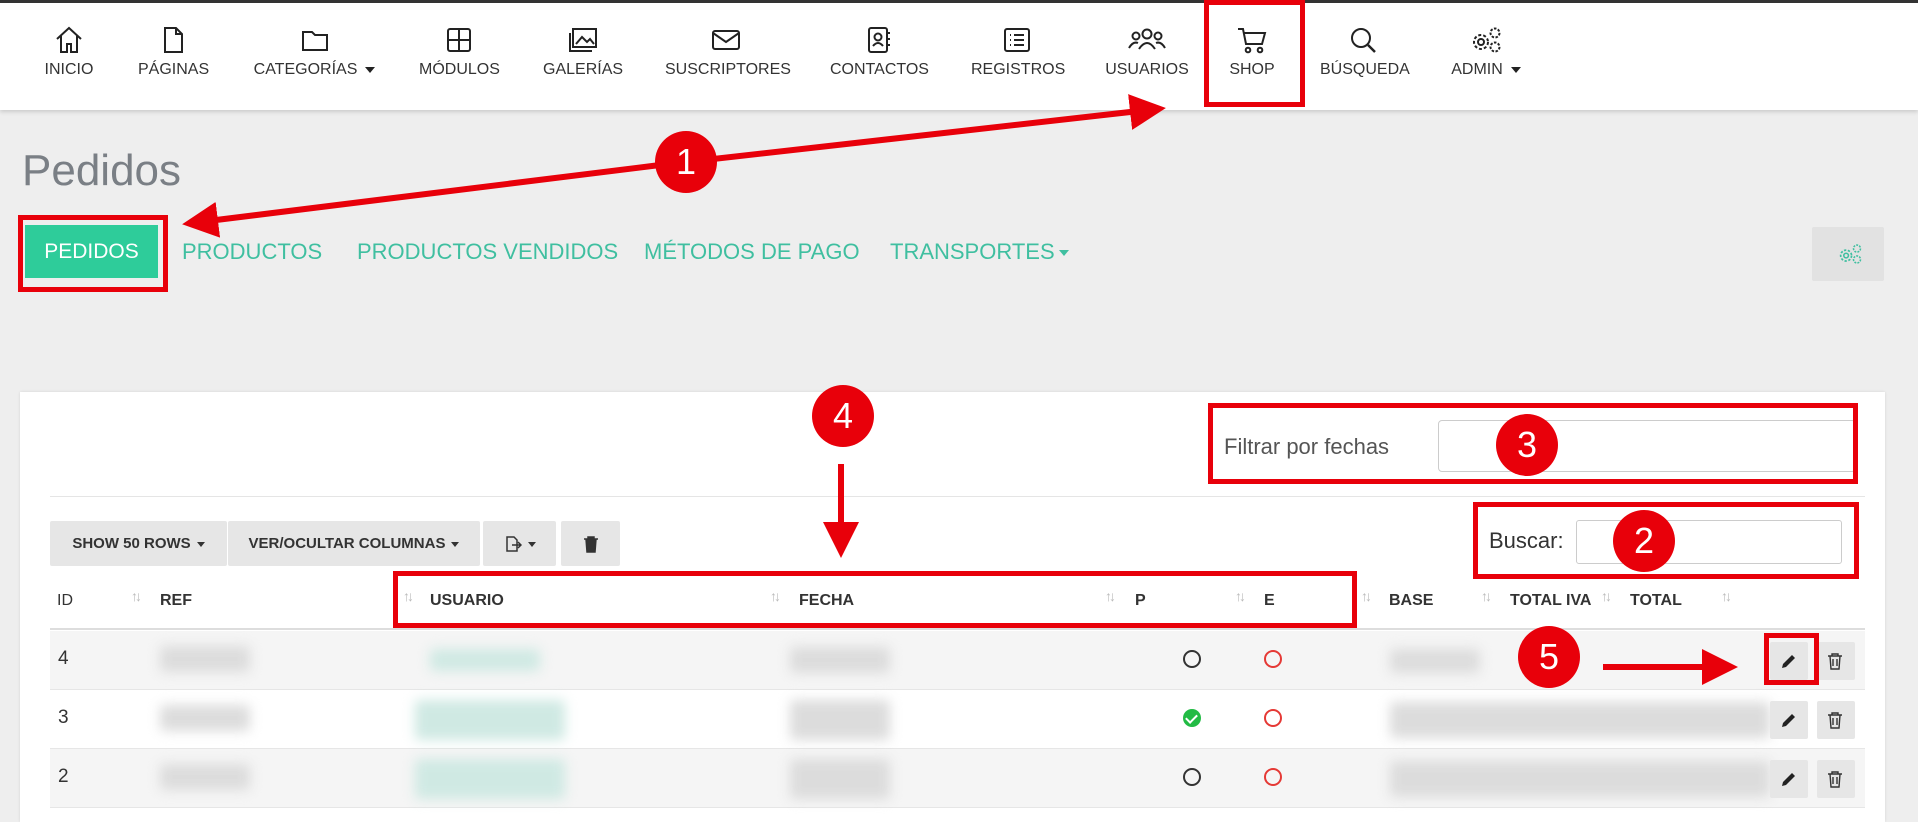 The image size is (1918, 822). What do you see at coordinates (1252, 60) in the screenshot?
I see `nav-item-shop: SHOP` at bounding box center [1252, 60].